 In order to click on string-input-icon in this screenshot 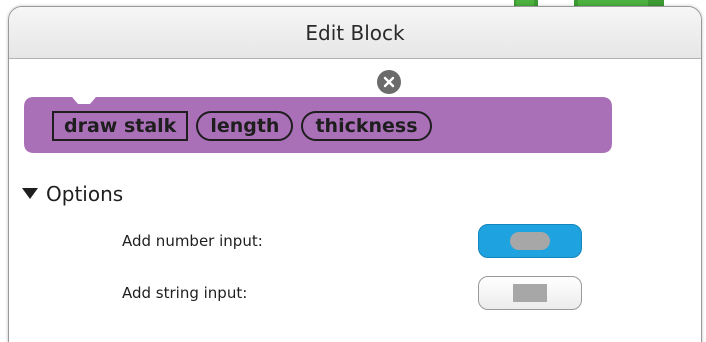, I will do `click(530, 293)`.